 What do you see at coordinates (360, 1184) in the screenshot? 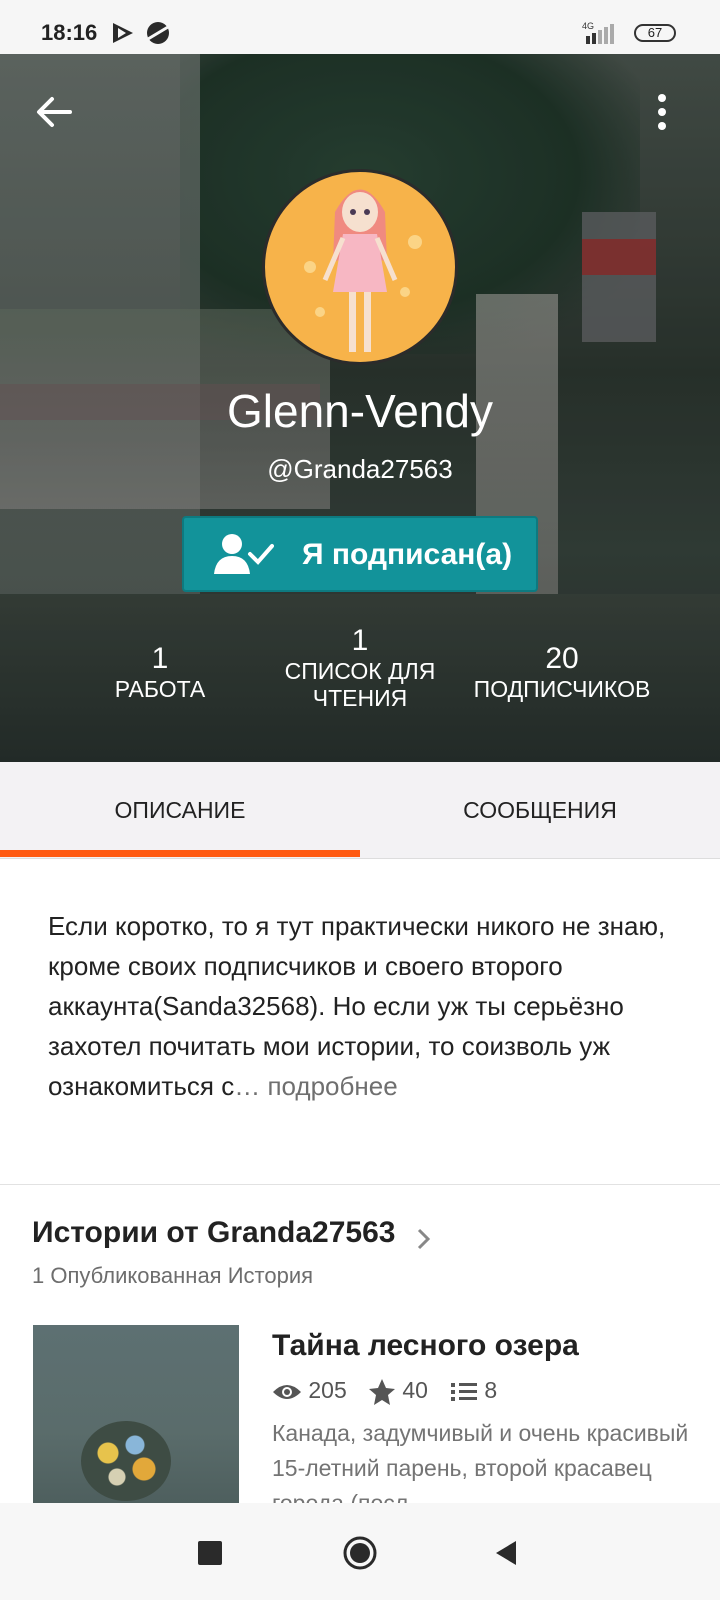
I see `section-divider` at bounding box center [360, 1184].